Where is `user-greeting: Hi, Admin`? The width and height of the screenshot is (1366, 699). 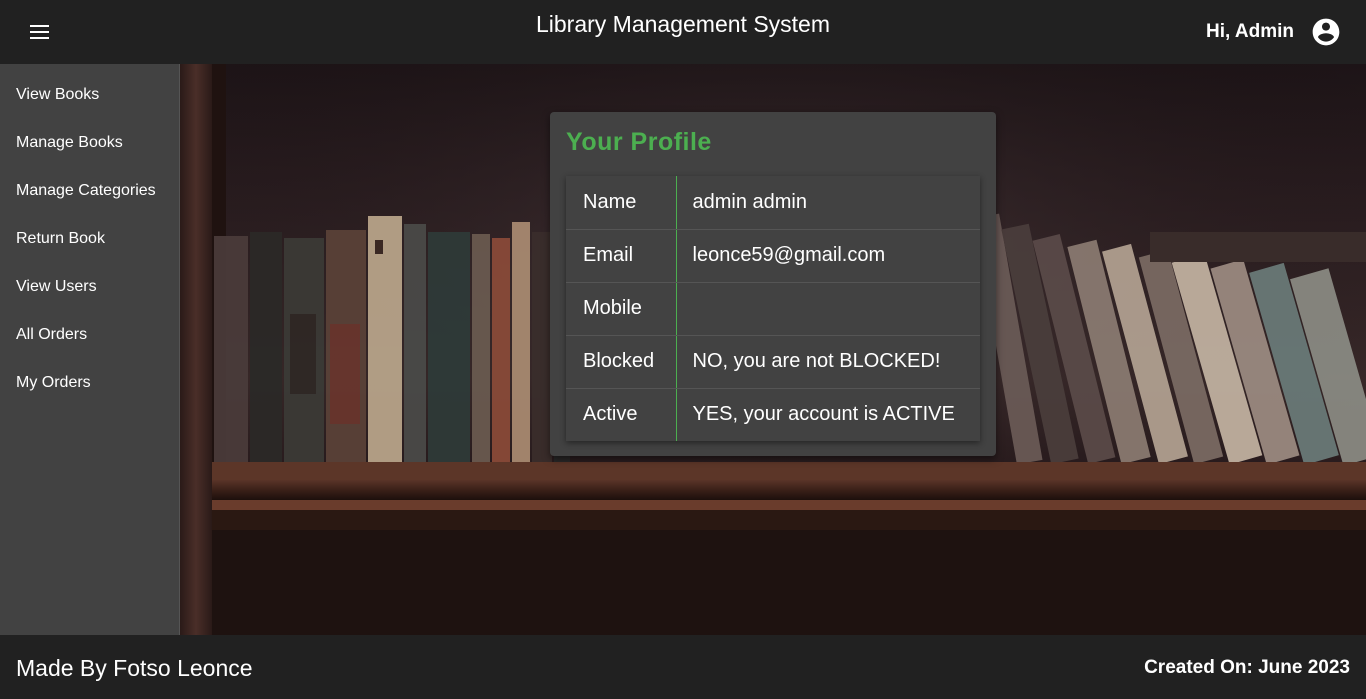
user-greeting: Hi, Admin is located at coordinates (1250, 31).